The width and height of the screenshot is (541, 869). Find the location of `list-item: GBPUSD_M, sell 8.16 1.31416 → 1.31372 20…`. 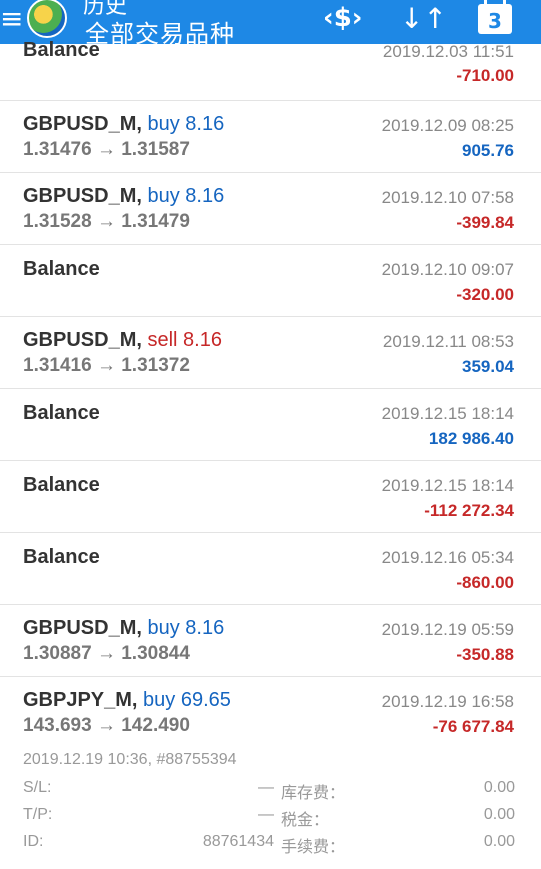

list-item: GBPUSD_M, sell 8.16 1.31416 → 1.31372 20… is located at coordinates (270, 353).